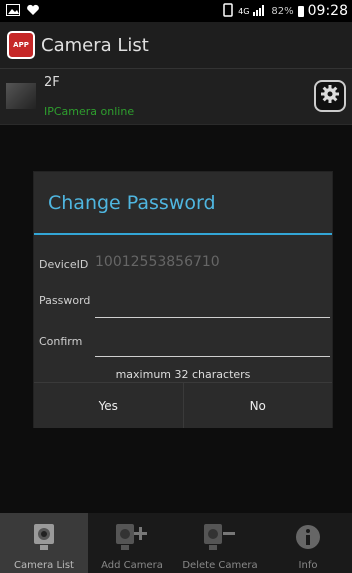 This screenshot has width=352, height=573. I want to click on signal-icon, so click(260, 11).